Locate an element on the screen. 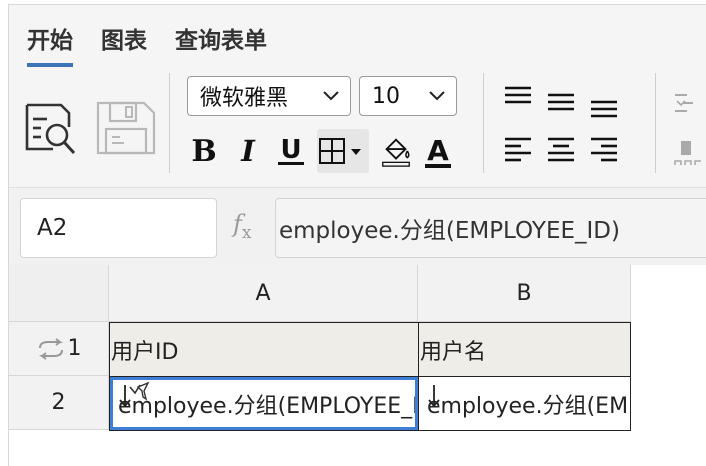 Image resolution: width=706 pixels, height=466 pixels. tab-query-form: 查询表单 is located at coordinates (221, 44).